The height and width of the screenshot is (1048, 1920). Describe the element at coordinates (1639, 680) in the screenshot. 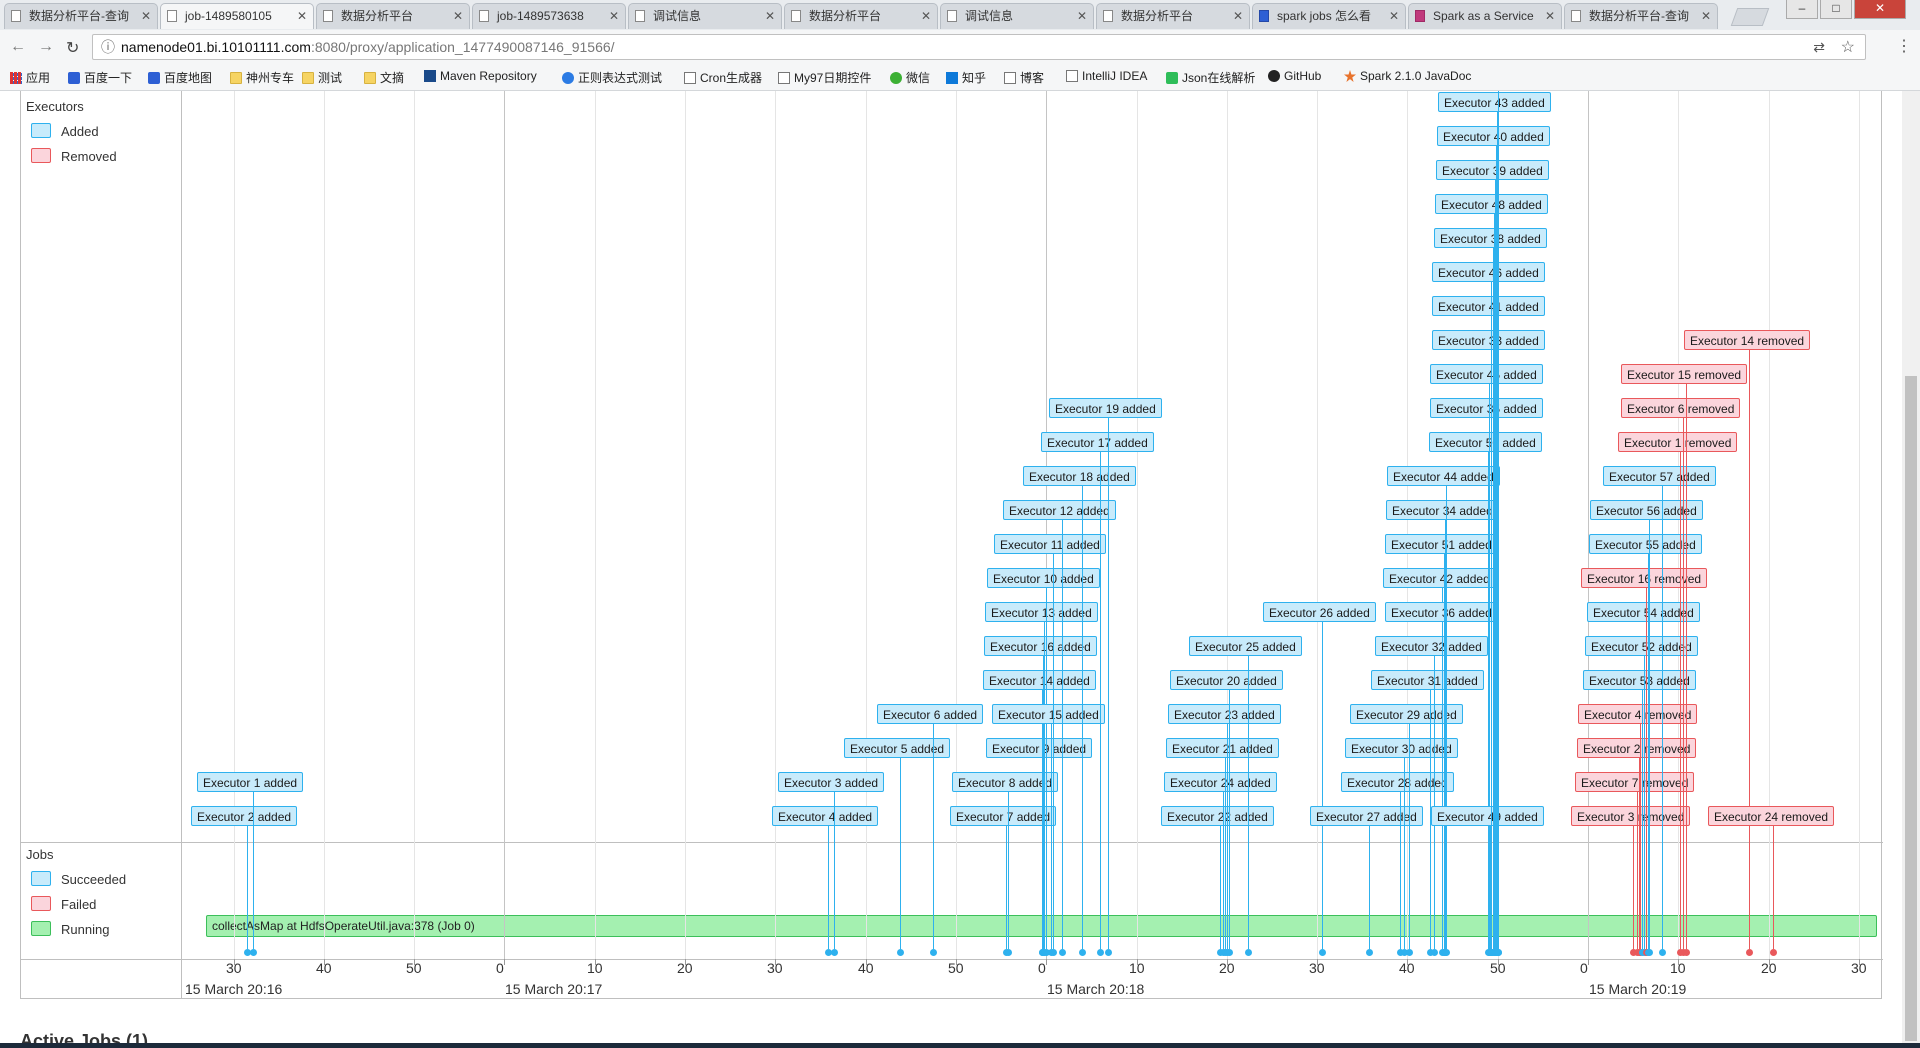

I see `executor-event-added: Executor 53 added` at that location.